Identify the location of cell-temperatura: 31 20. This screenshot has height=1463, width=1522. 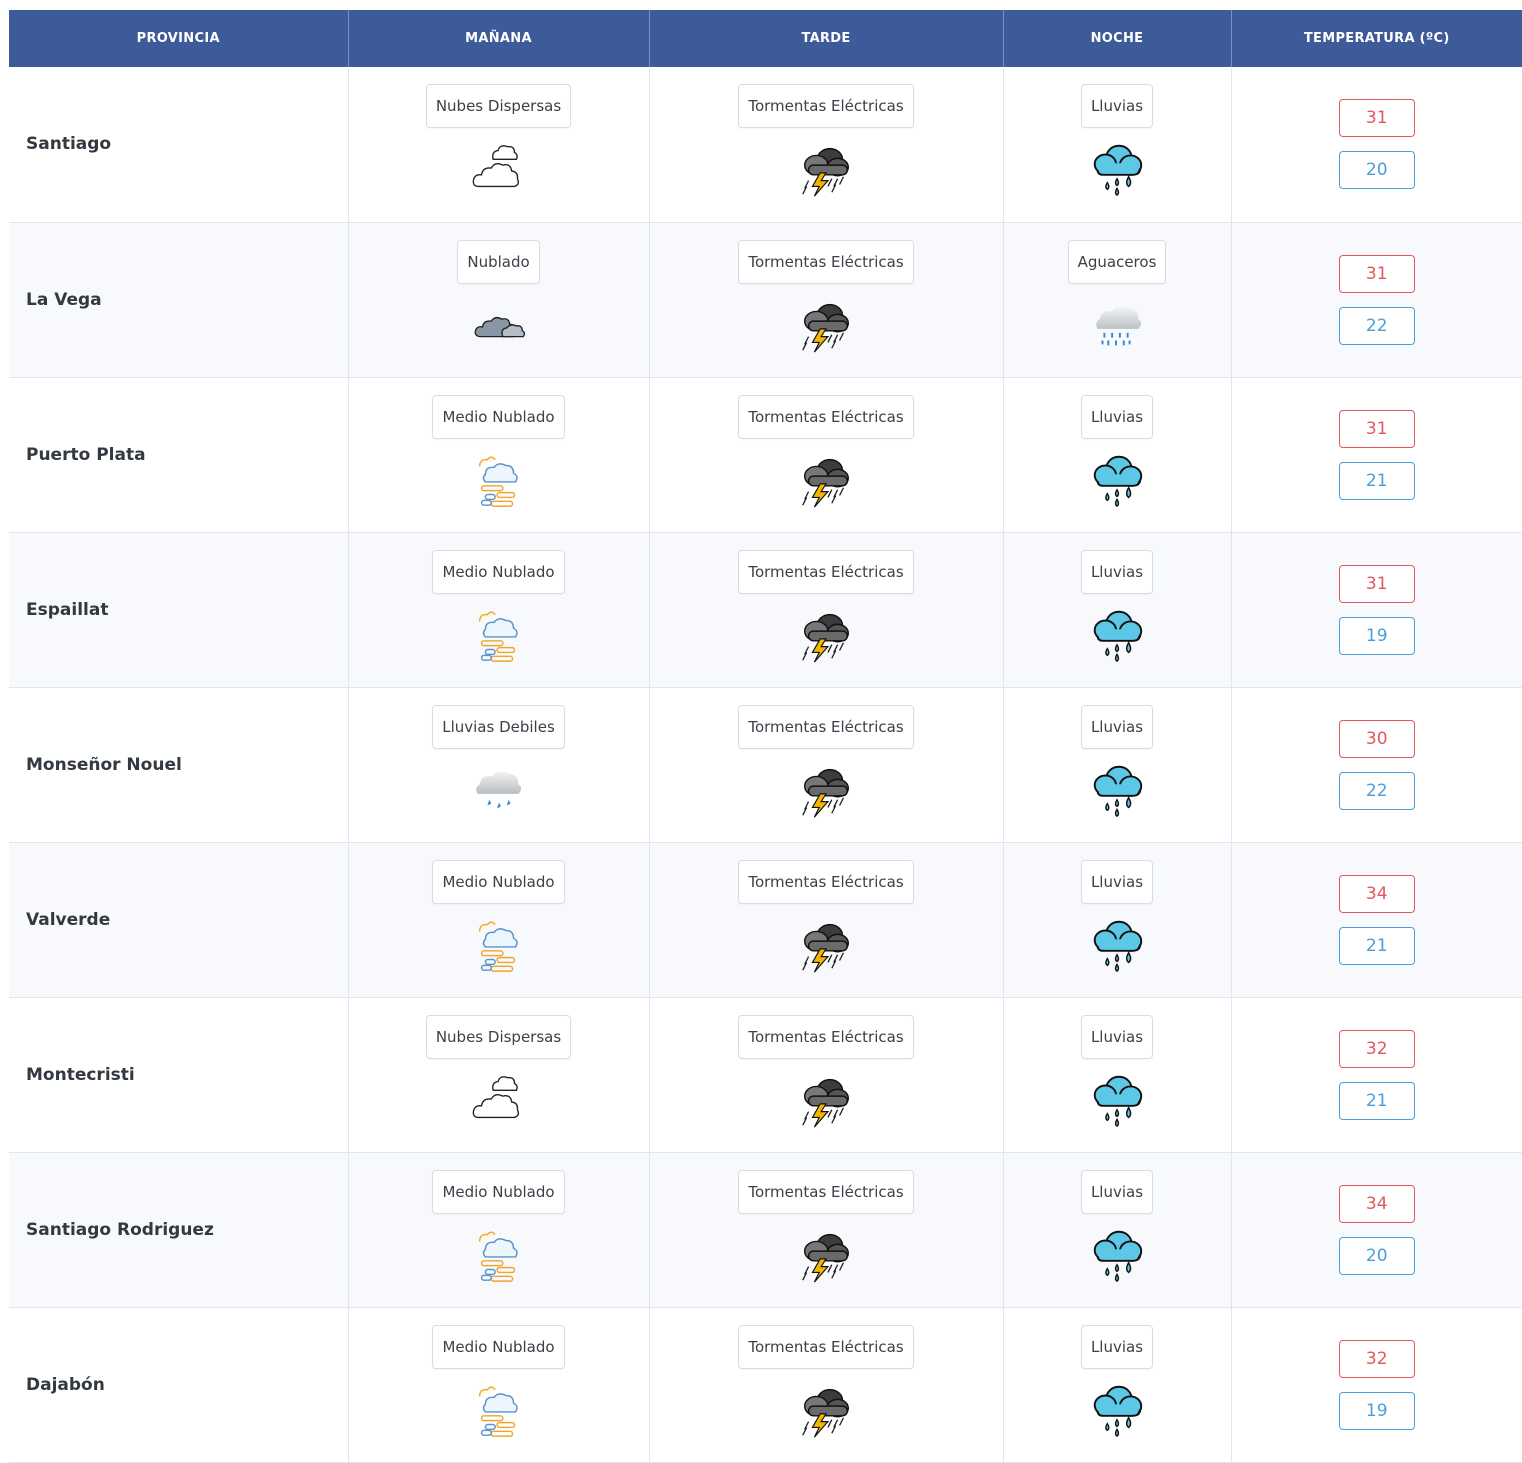
(1376, 145).